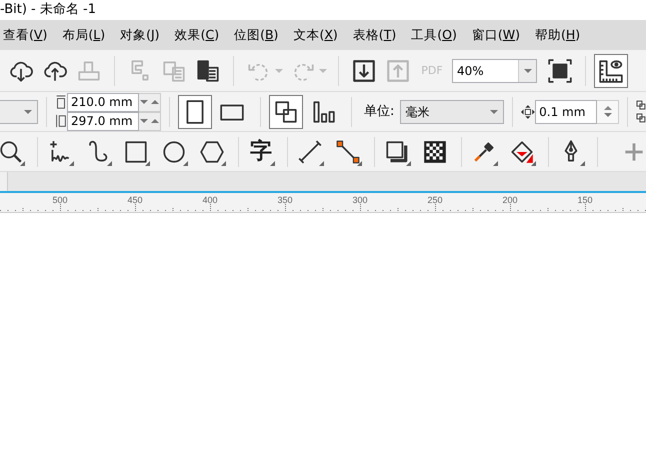 The width and height of the screenshot is (646, 458). What do you see at coordinates (4, 181) in the screenshot?
I see `tab-scroll-handle` at bounding box center [4, 181].